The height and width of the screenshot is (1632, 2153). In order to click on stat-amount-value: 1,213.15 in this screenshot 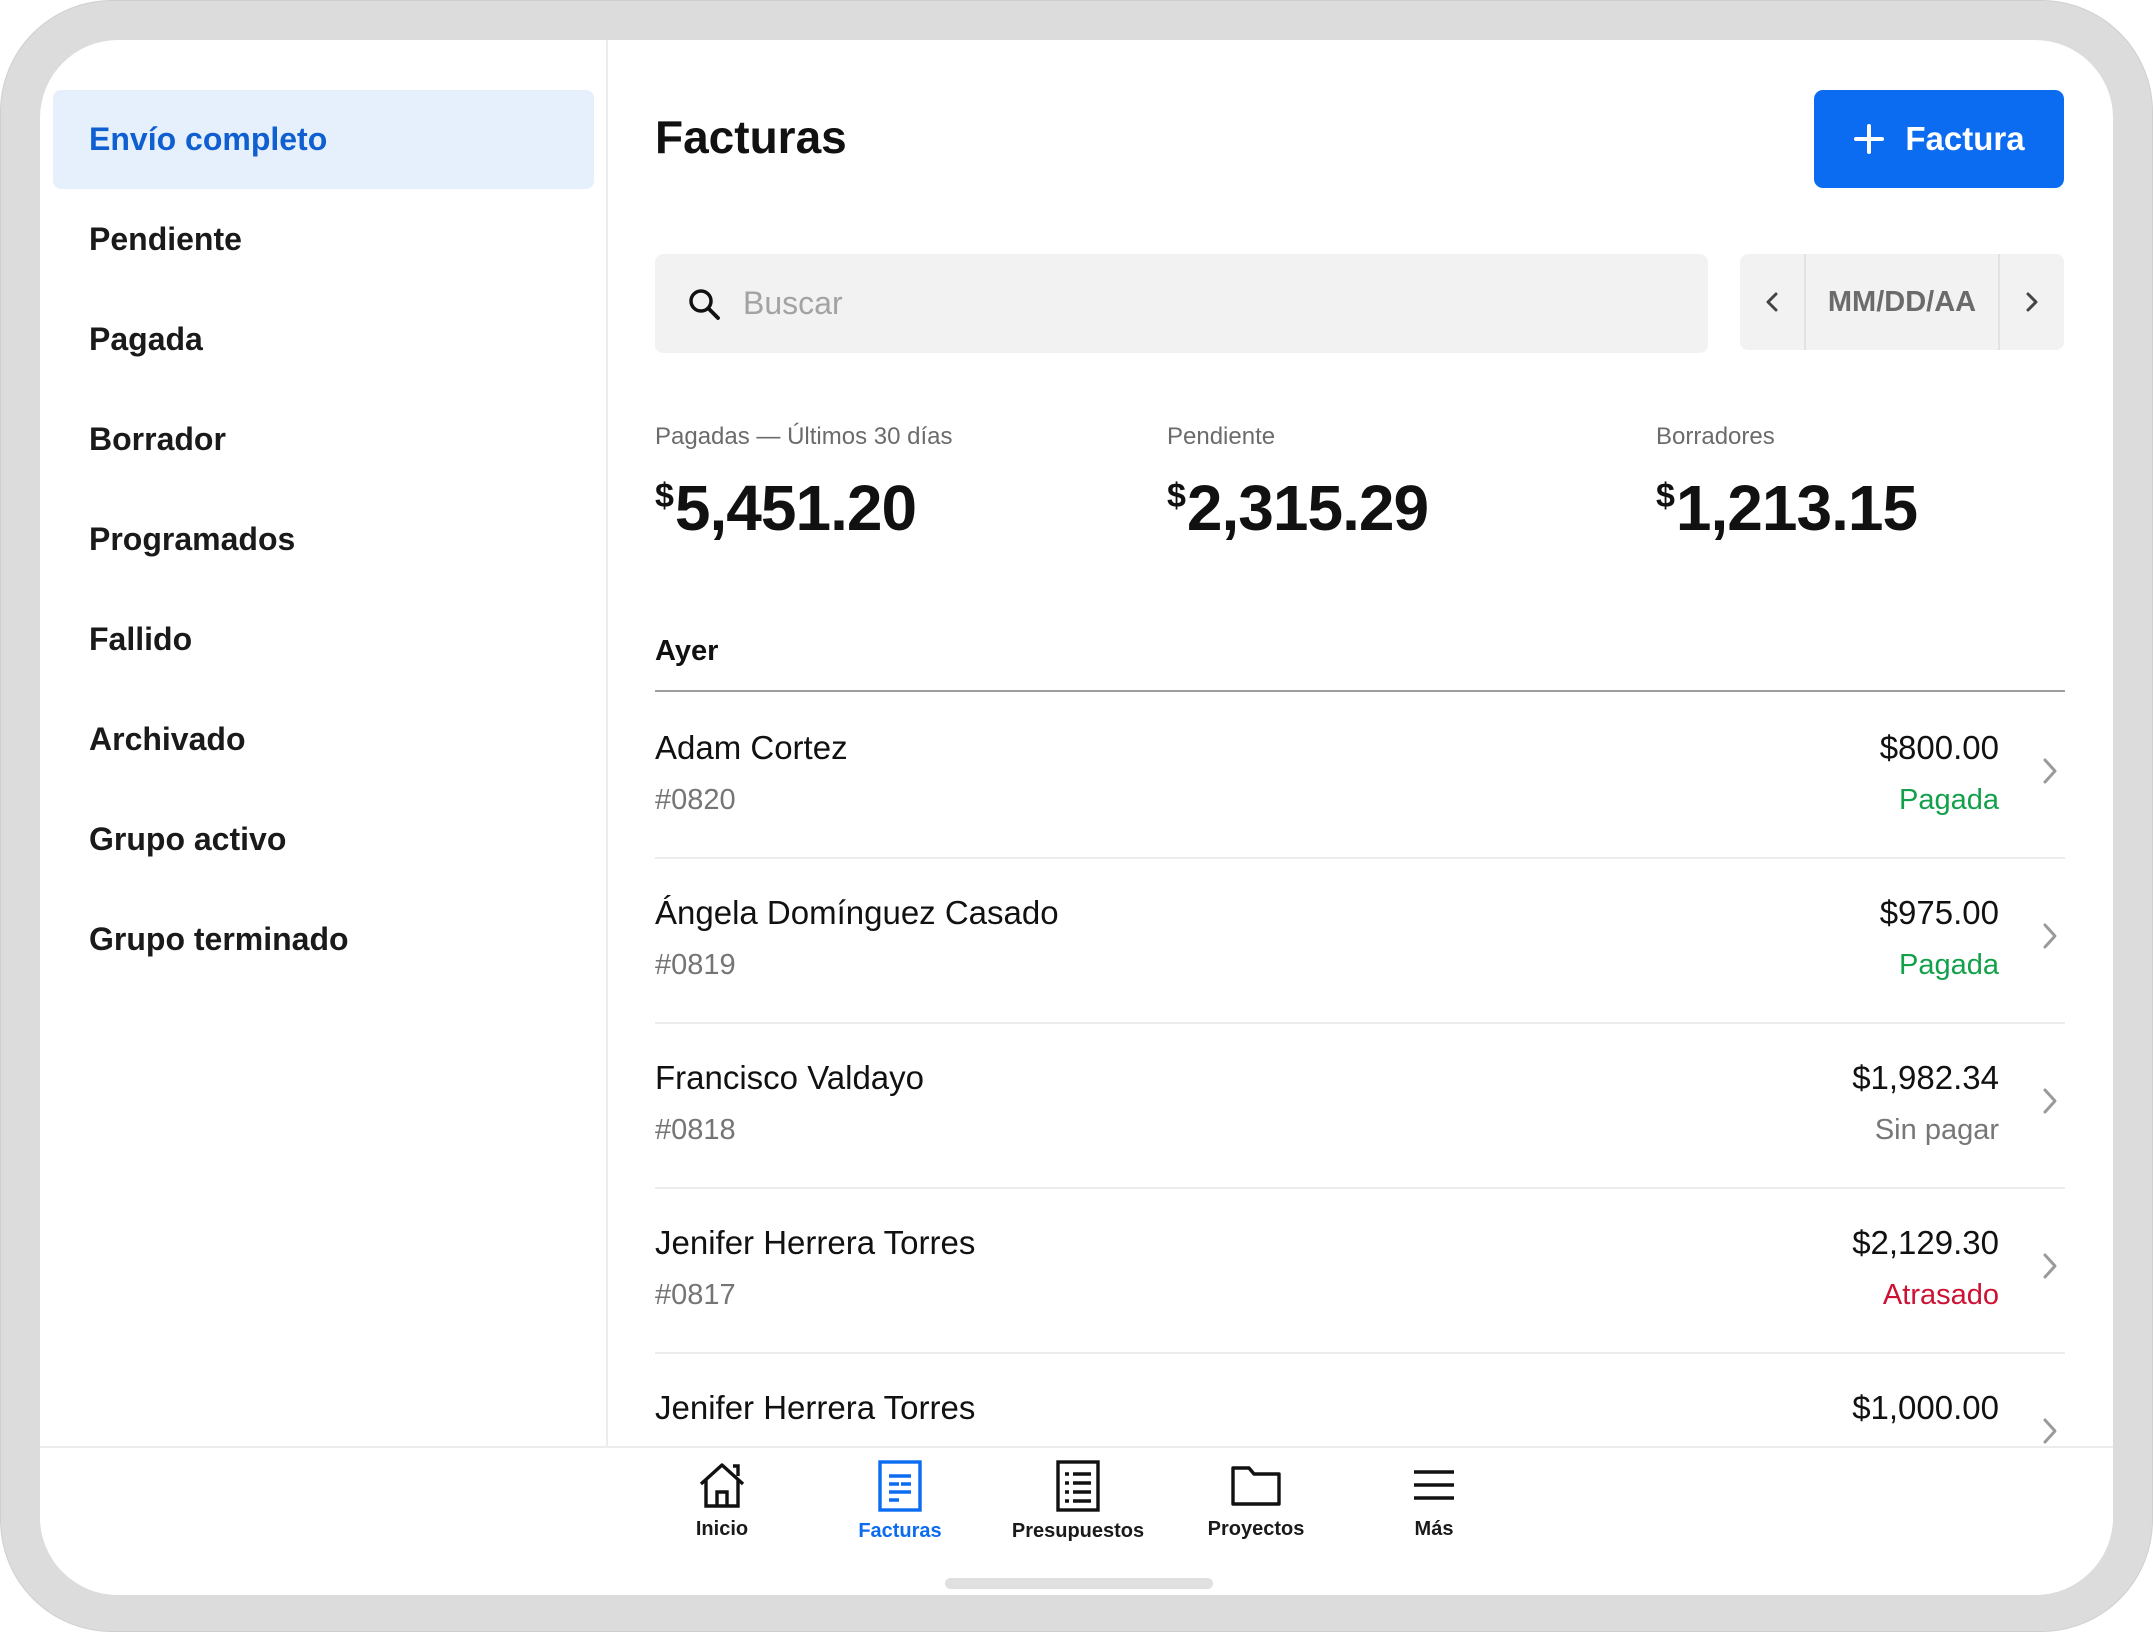, I will do `click(1796, 508)`.